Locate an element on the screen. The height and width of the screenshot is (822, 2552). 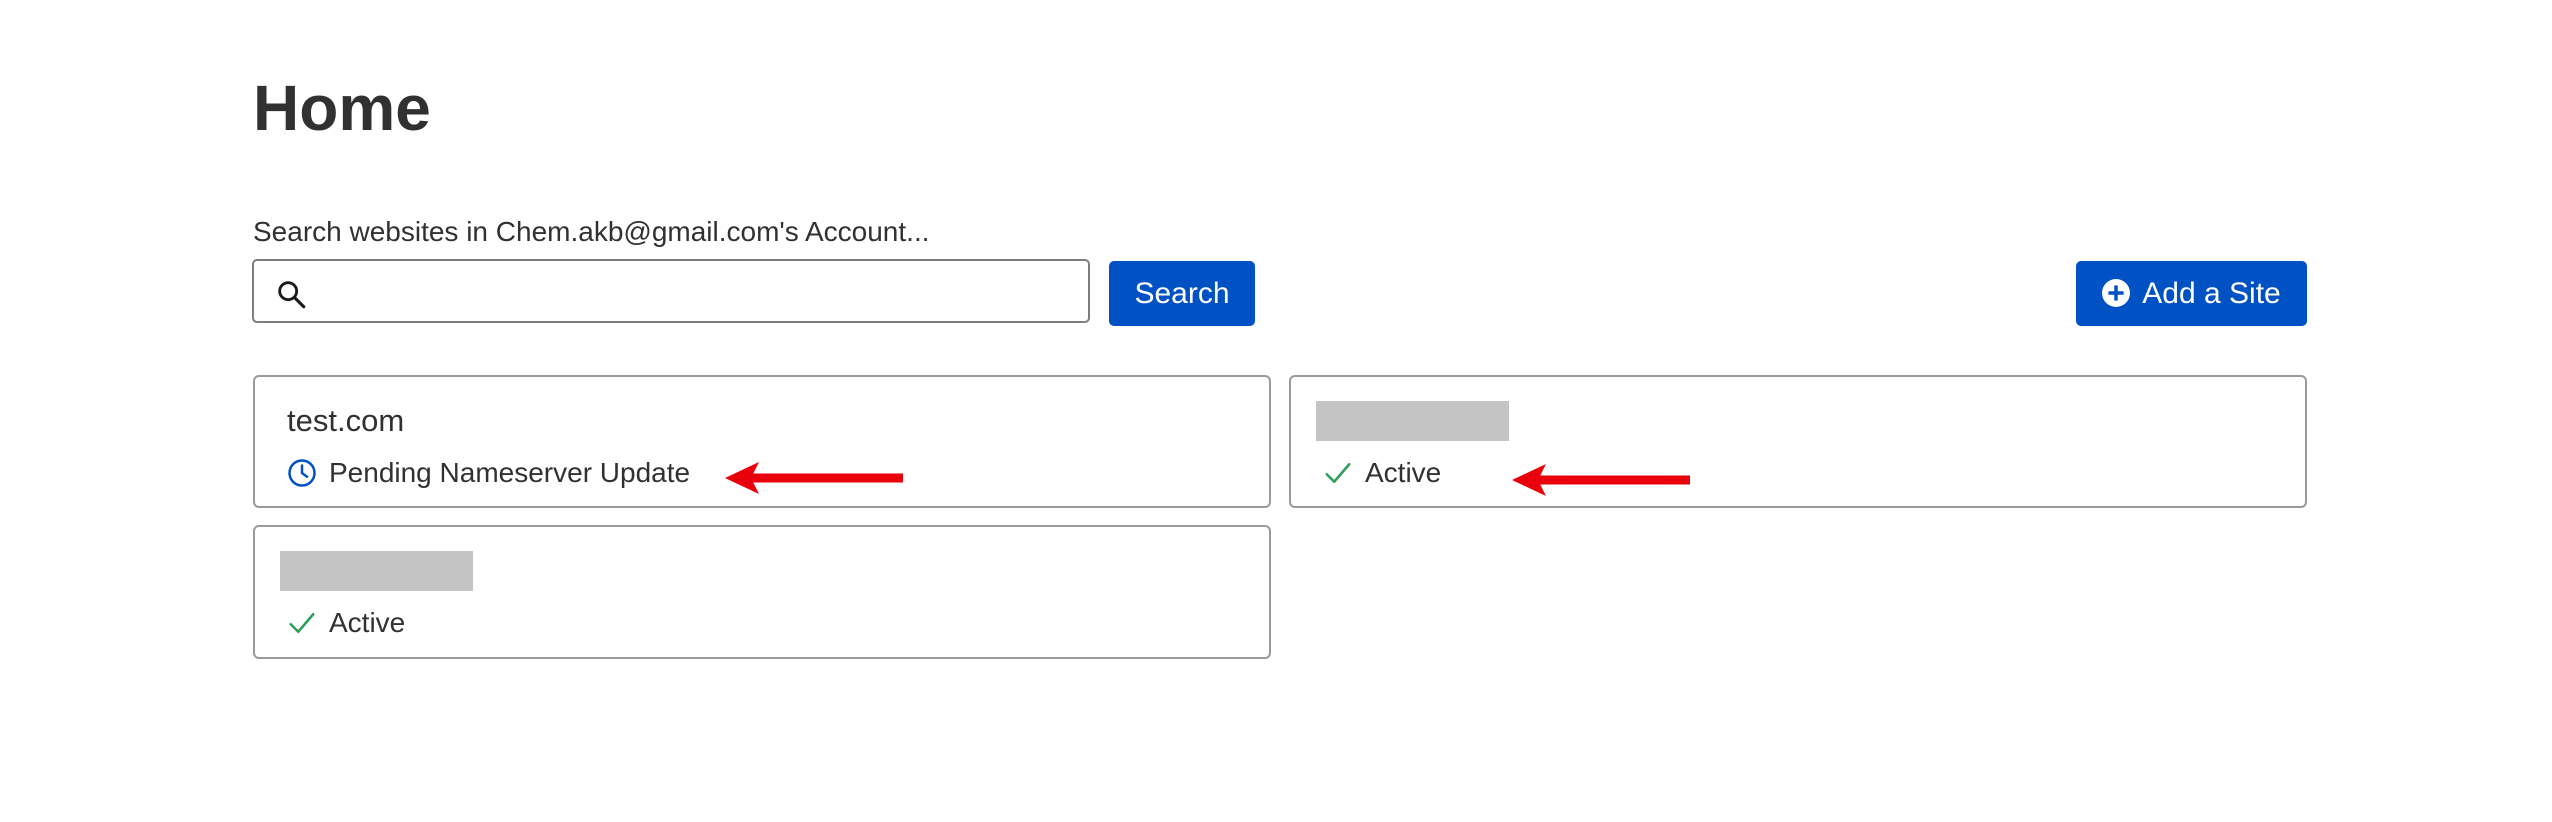
add-site-button: Add a Site is located at coordinates (2191, 293).